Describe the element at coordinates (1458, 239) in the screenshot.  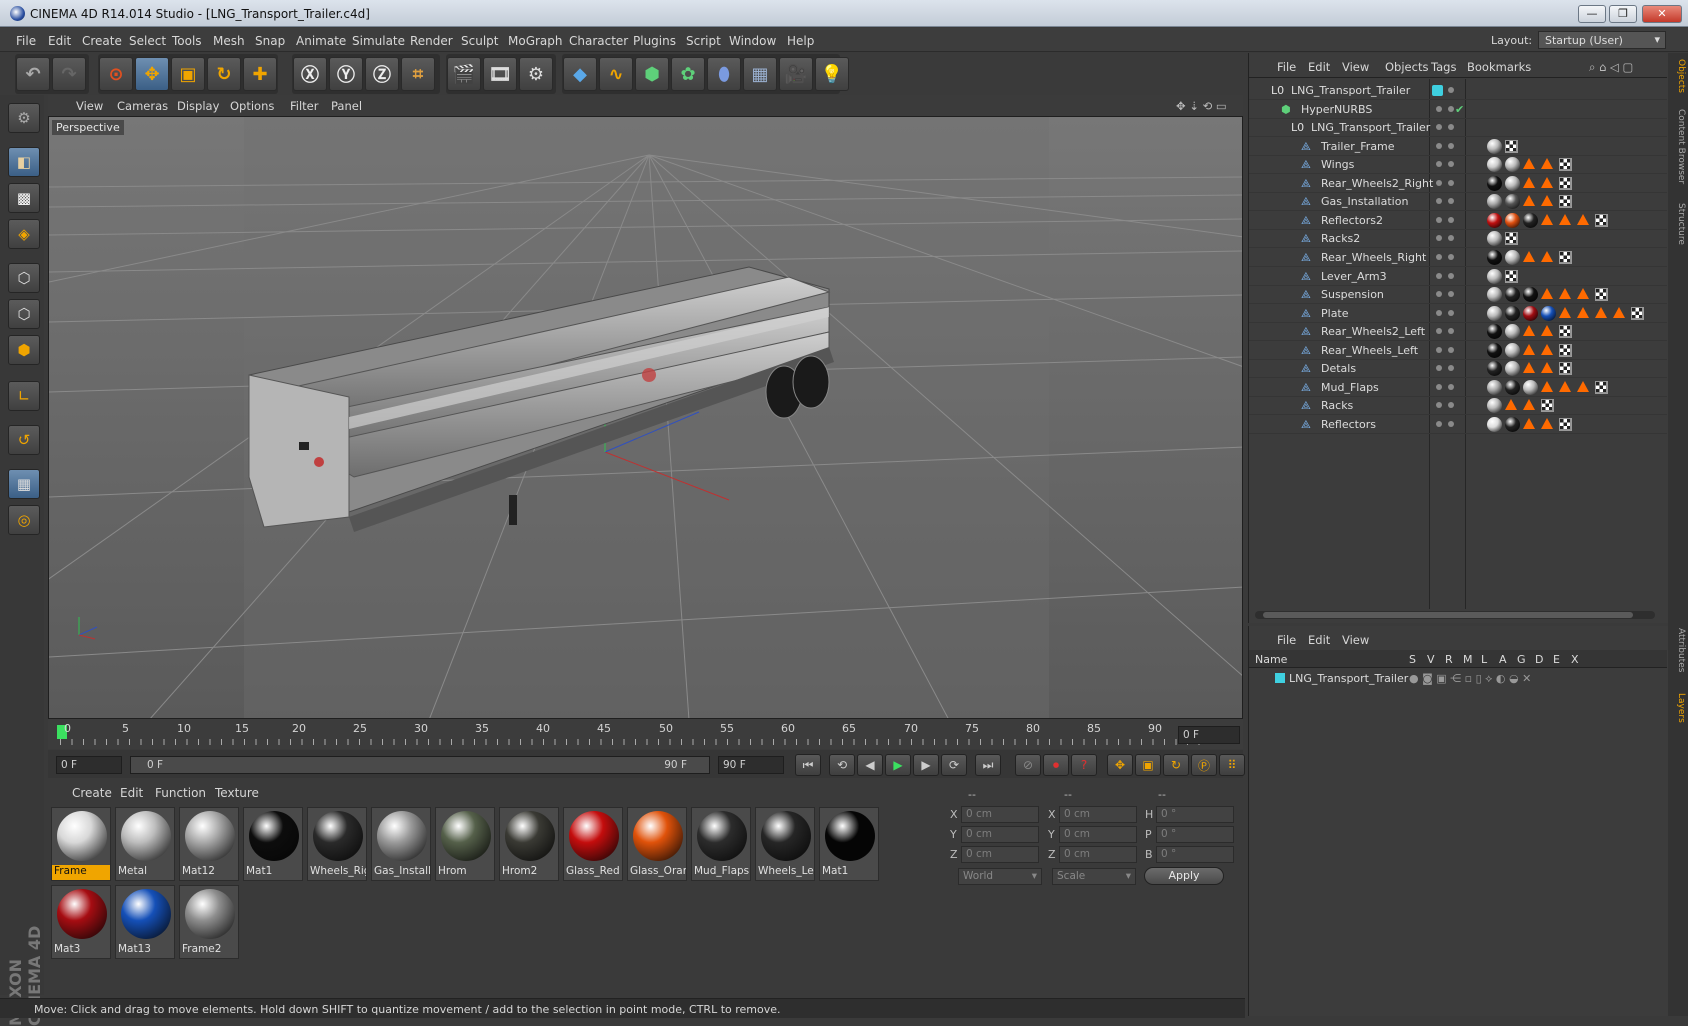
I see `object-row: ⟁ Racks2` at that location.